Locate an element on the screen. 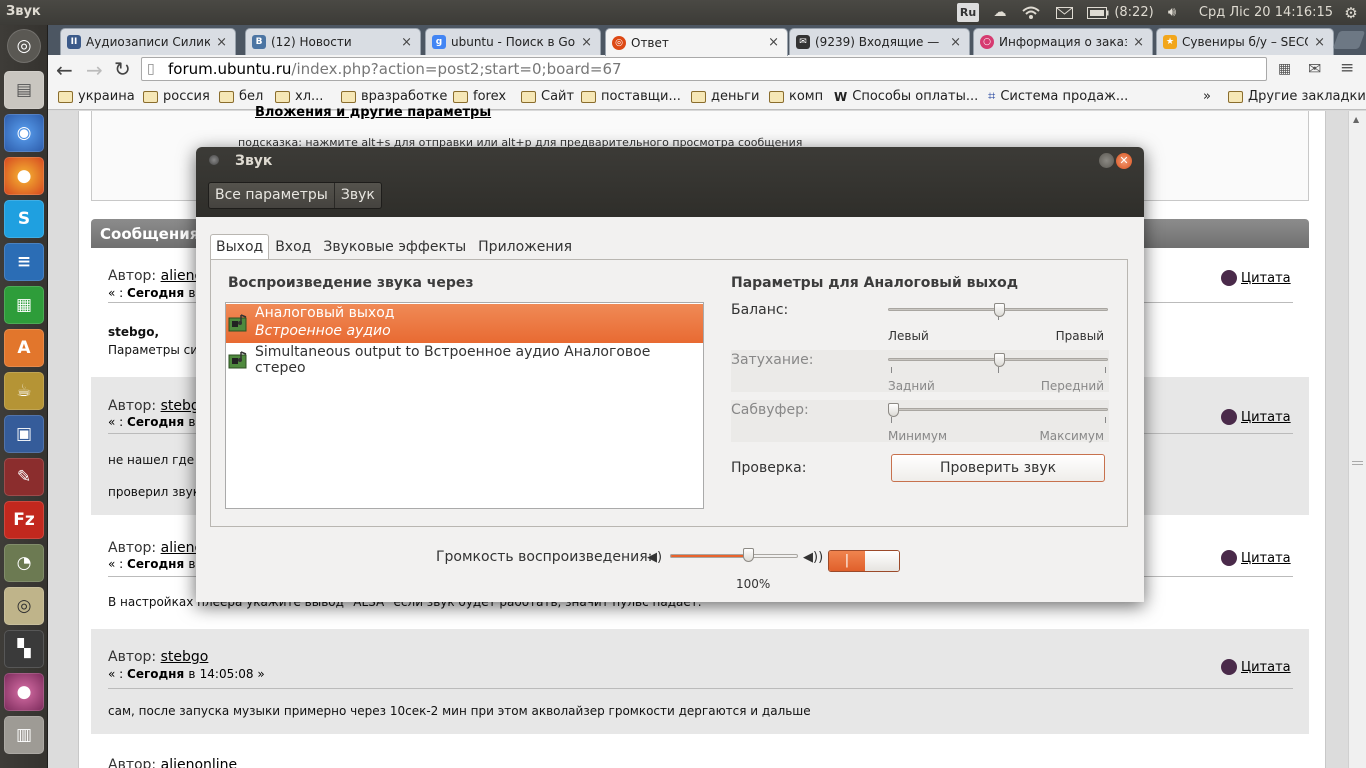 Image resolution: width=1366 pixels, height=768 pixels. forward-arrow-icon: → is located at coordinates (94, 70).